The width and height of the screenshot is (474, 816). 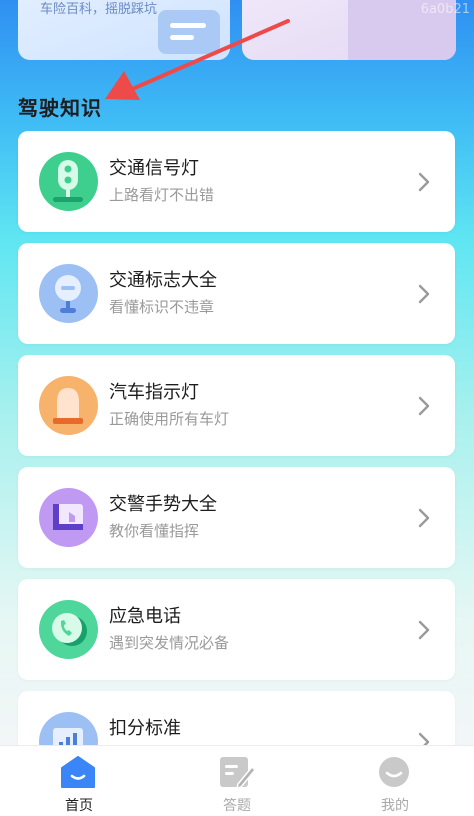 What do you see at coordinates (79, 806) in the screenshot?
I see `tab-label: 首页` at bounding box center [79, 806].